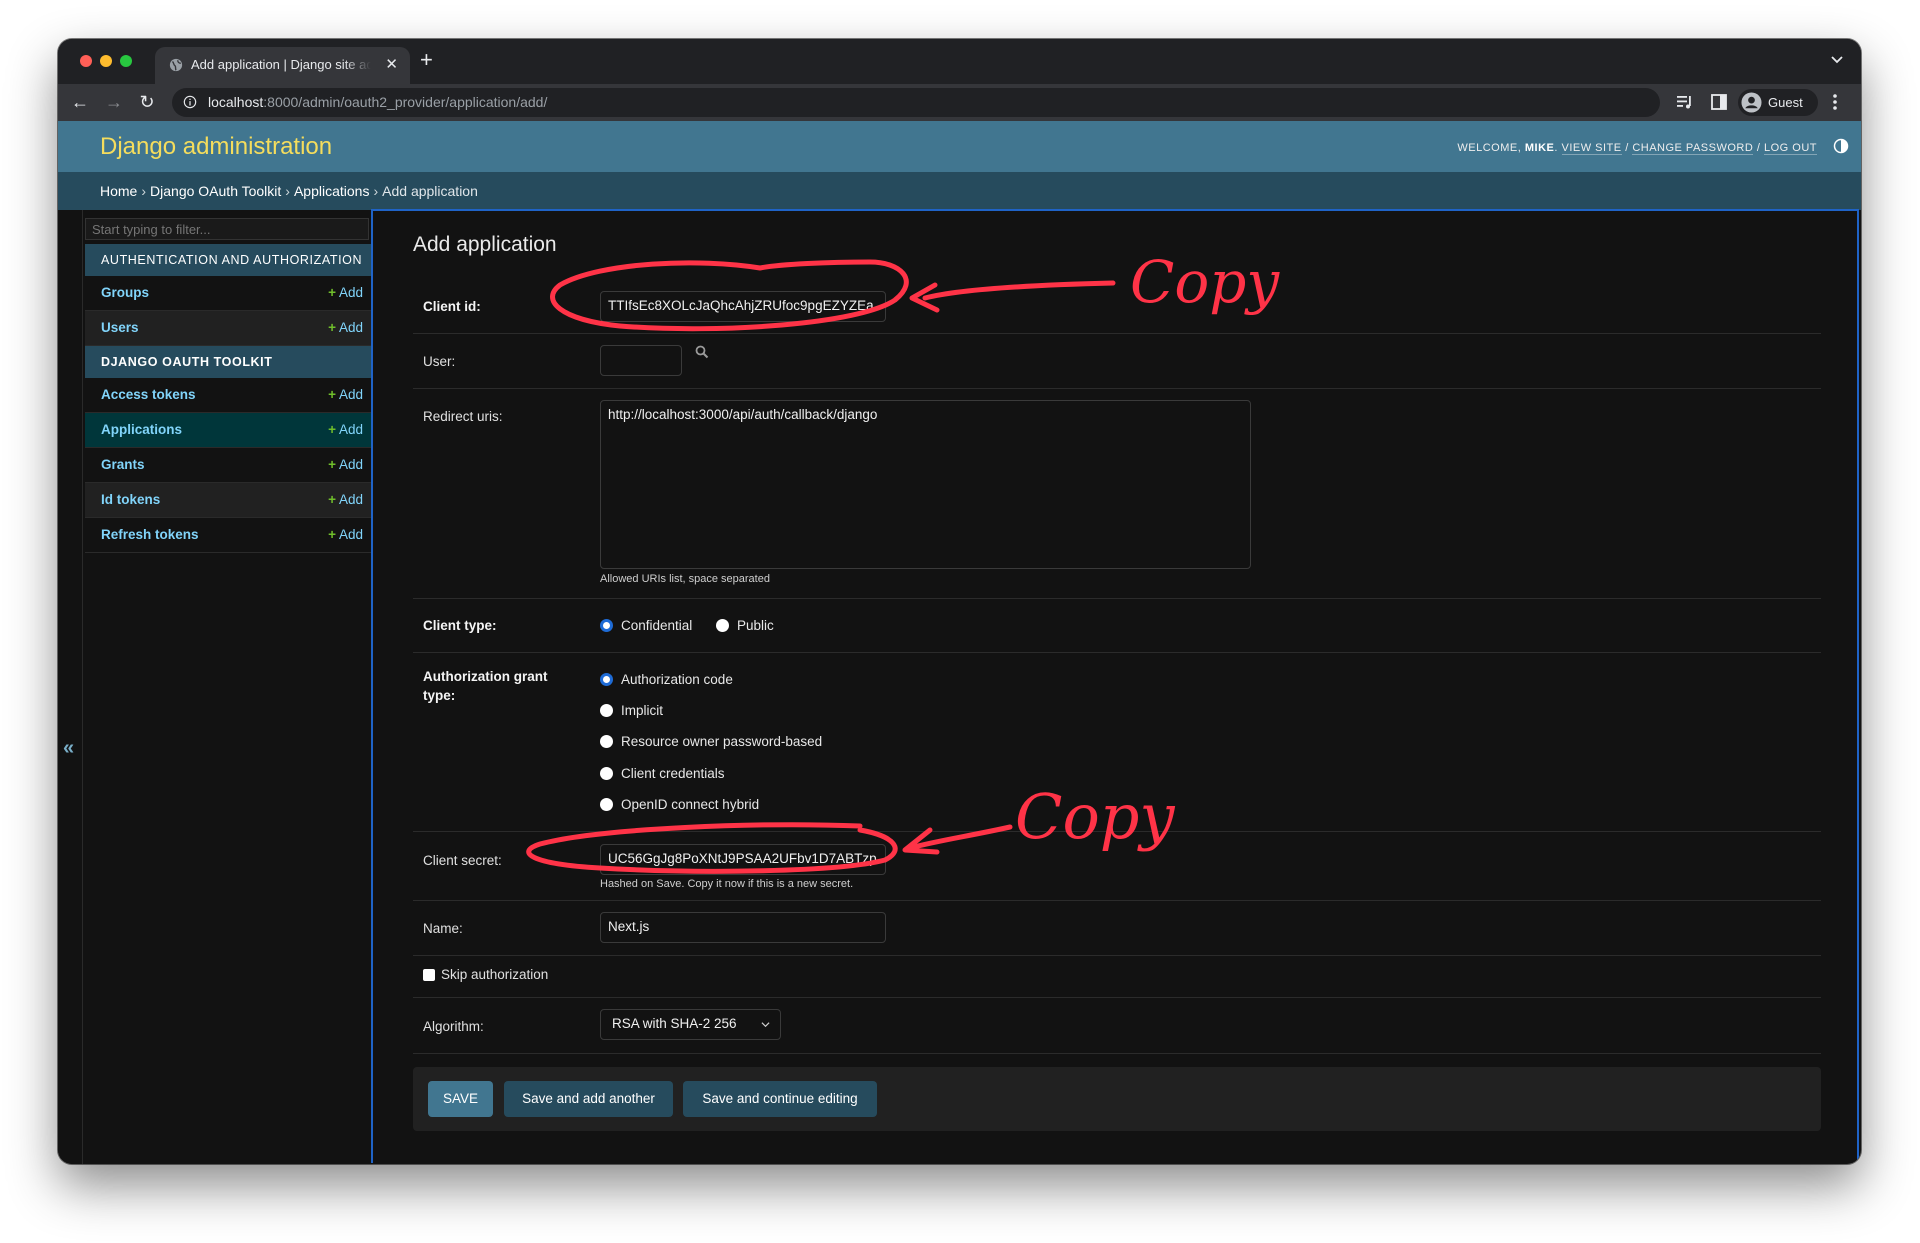 The image size is (1920, 1243). Describe the element at coordinates (1778, 102) in the screenshot. I see `profile-button: Guest` at that location.